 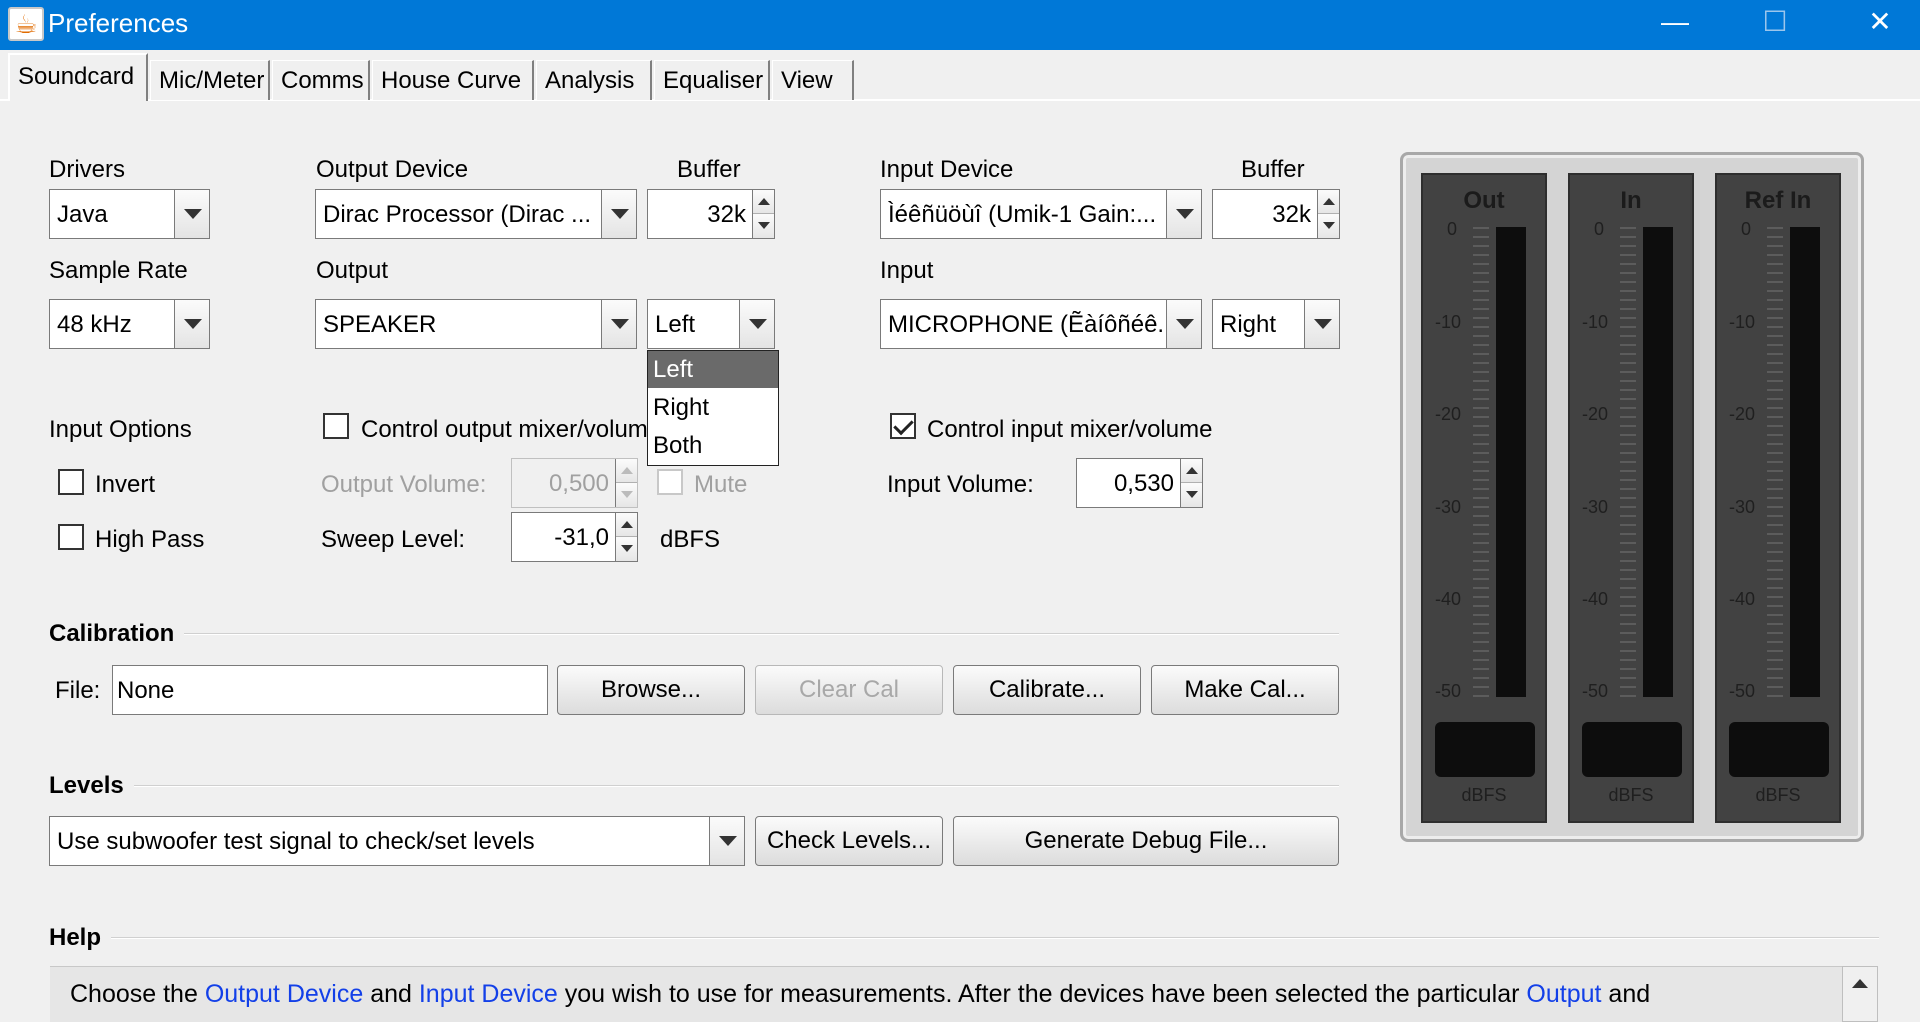 What do you see at coordinates (713, 407) in the screenshot?
I see `dropdown-option-right: Right` at bounding box center [713, 407].